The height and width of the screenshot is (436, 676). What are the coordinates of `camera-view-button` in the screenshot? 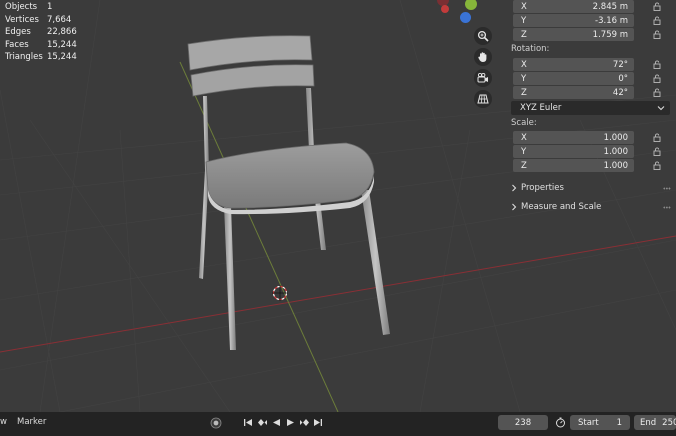 It's located at (483, 78).